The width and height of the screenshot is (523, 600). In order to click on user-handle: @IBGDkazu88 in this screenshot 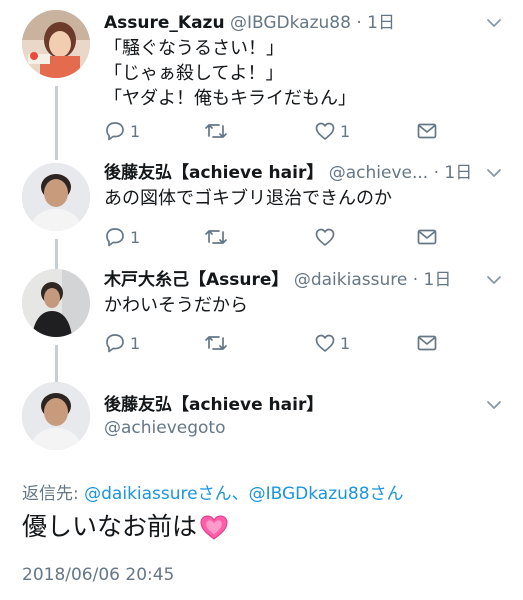, I will do `click(290, 23)`.